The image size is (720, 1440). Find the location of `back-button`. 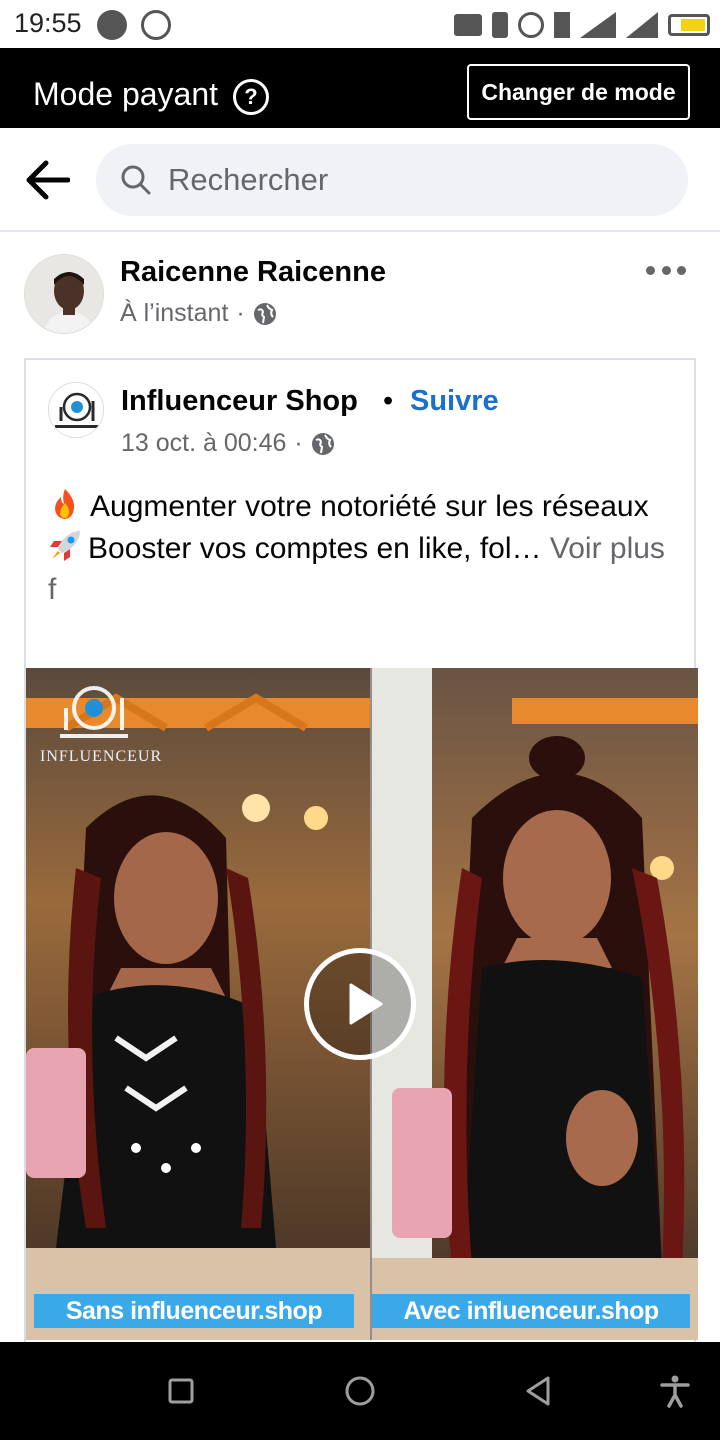

back-button is located at coordinates (47, 180).